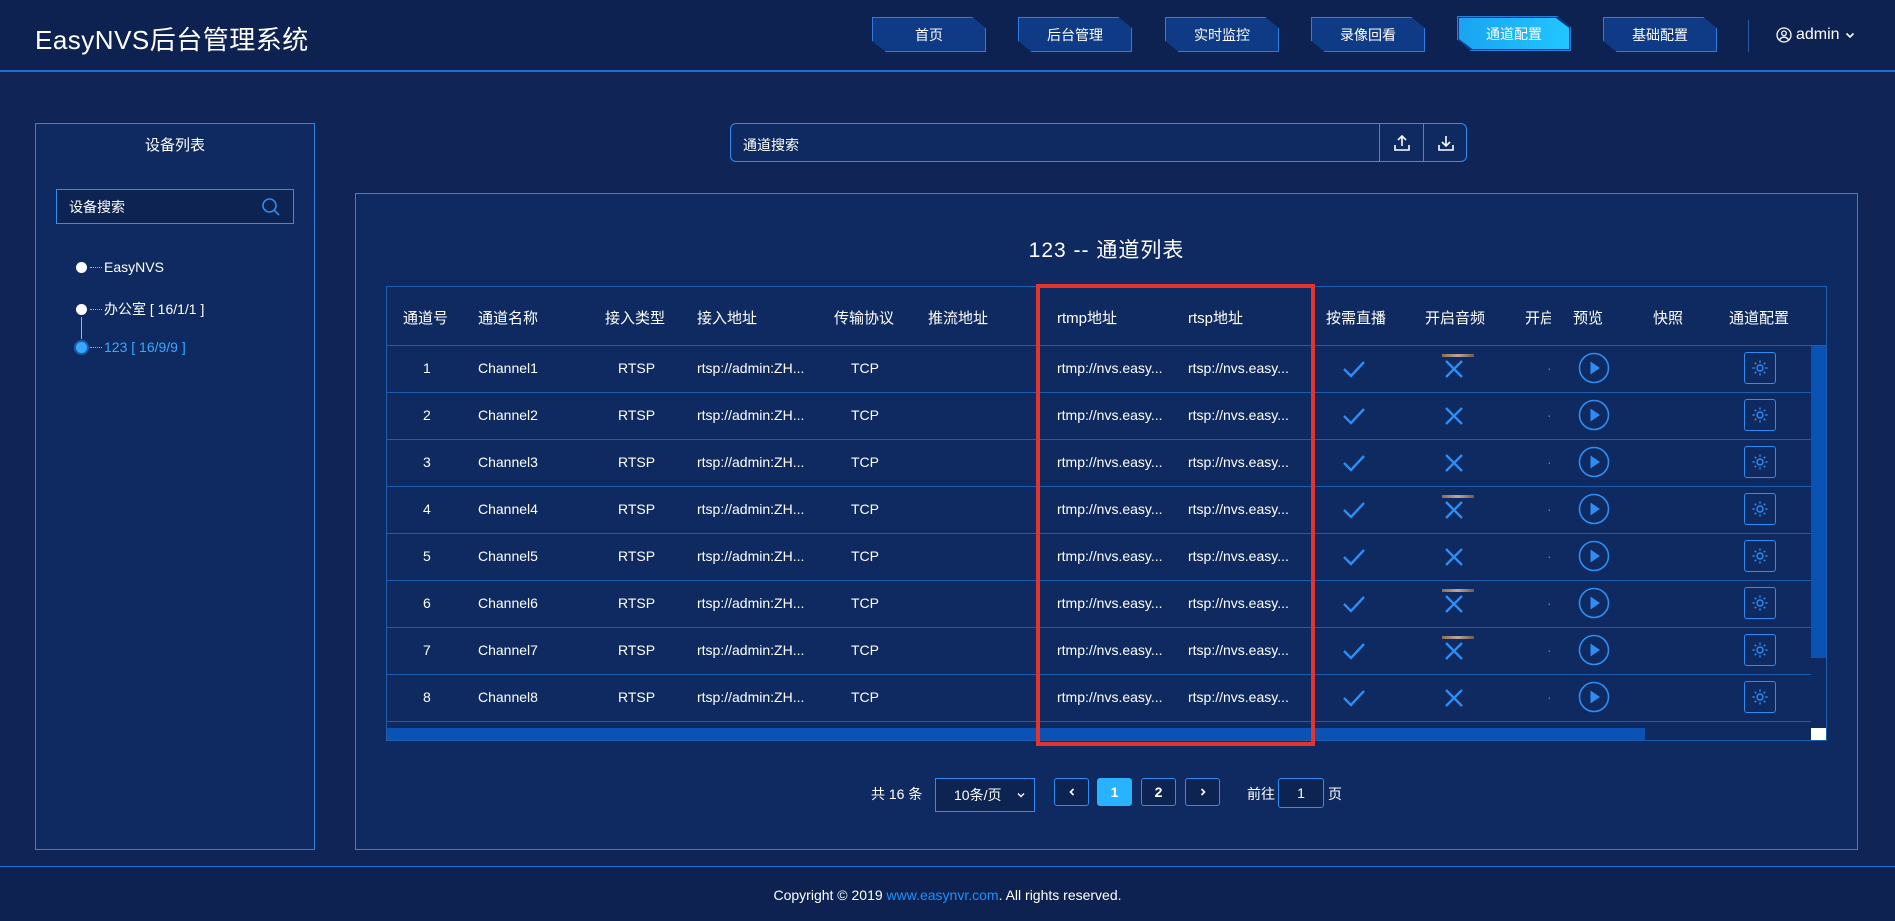 The height and width of the screenshot is (921, 1895). What do you see at coordinates (1301, 793) in the screenshot?
I see `goto-page-input: 1` at bounding box center [1301, 793].